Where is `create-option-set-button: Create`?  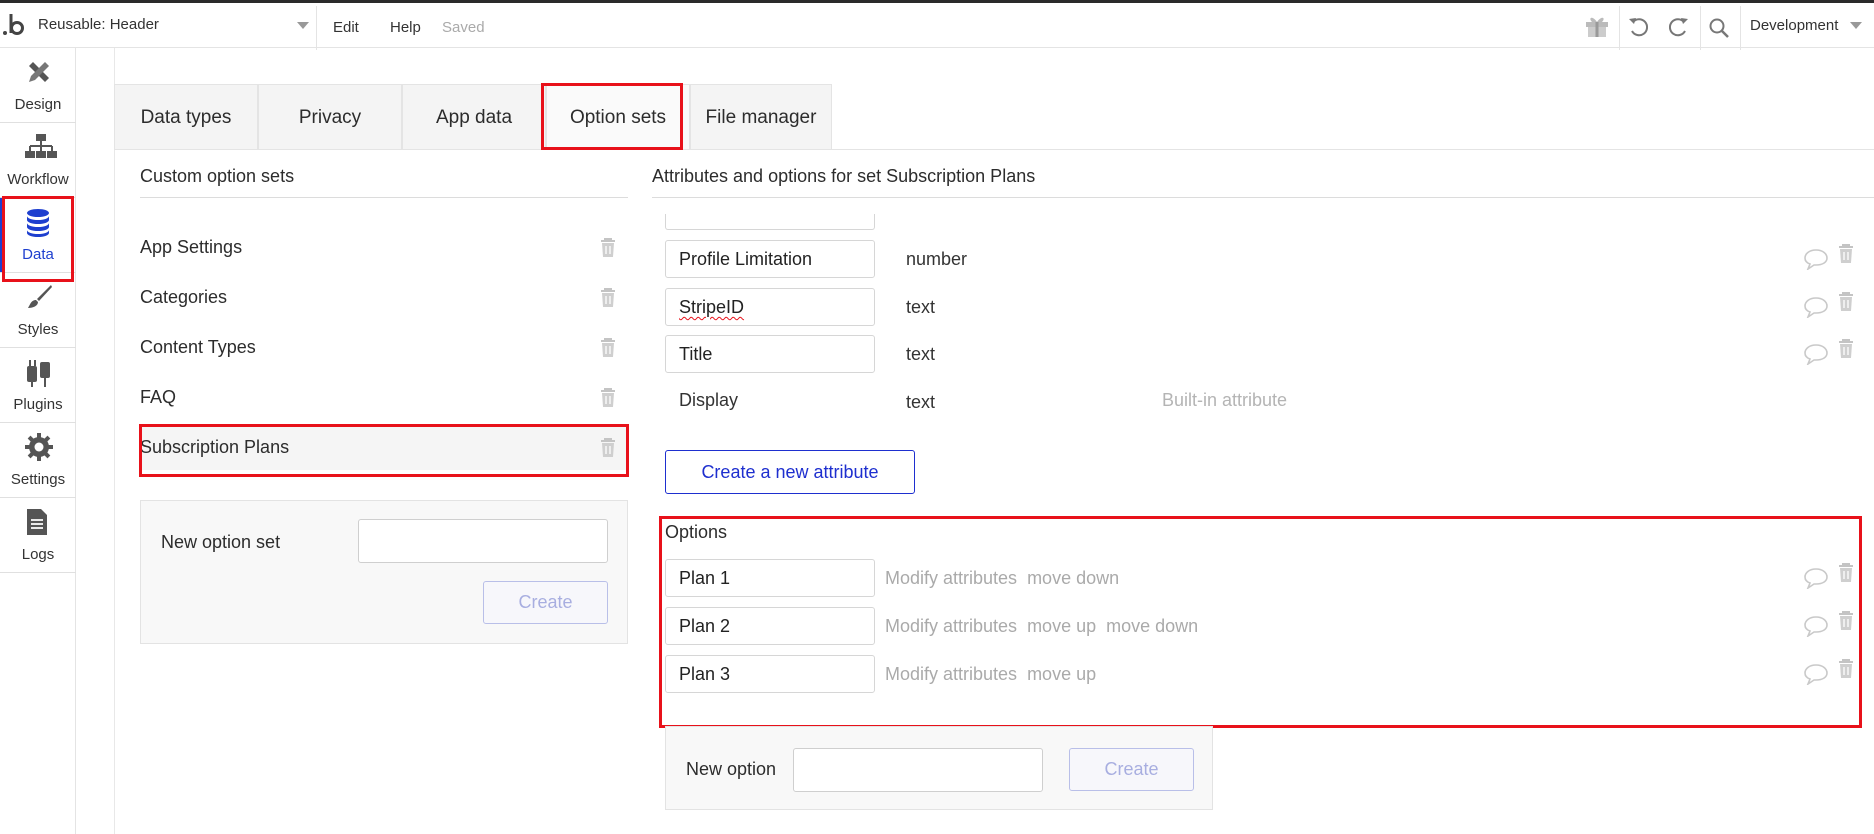
create-option-set-button: Create is located at coordinates (545, 602).